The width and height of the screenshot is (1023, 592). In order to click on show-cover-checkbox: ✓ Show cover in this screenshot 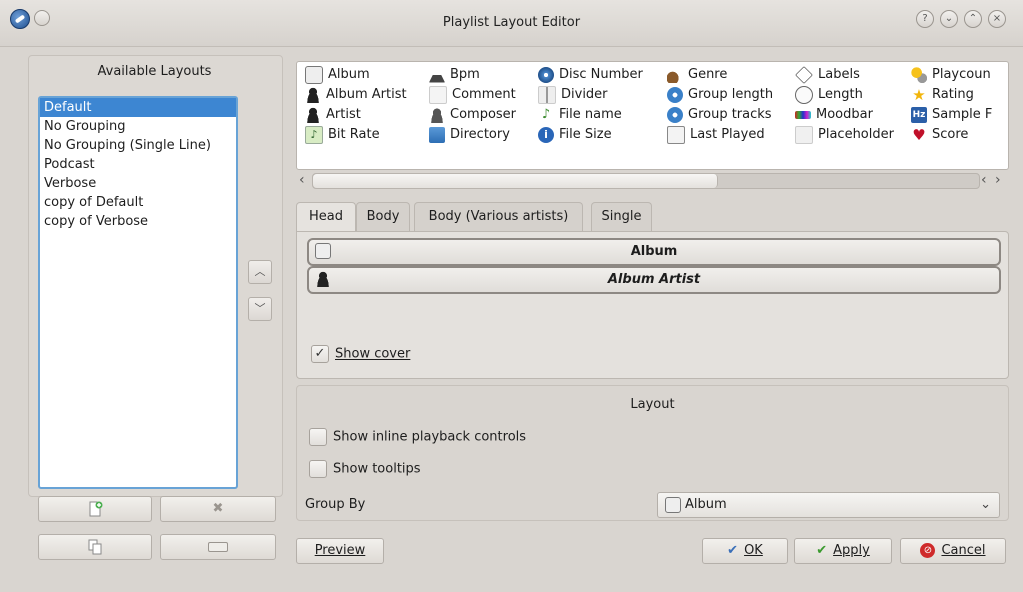, I will do `click(360, 354)`.